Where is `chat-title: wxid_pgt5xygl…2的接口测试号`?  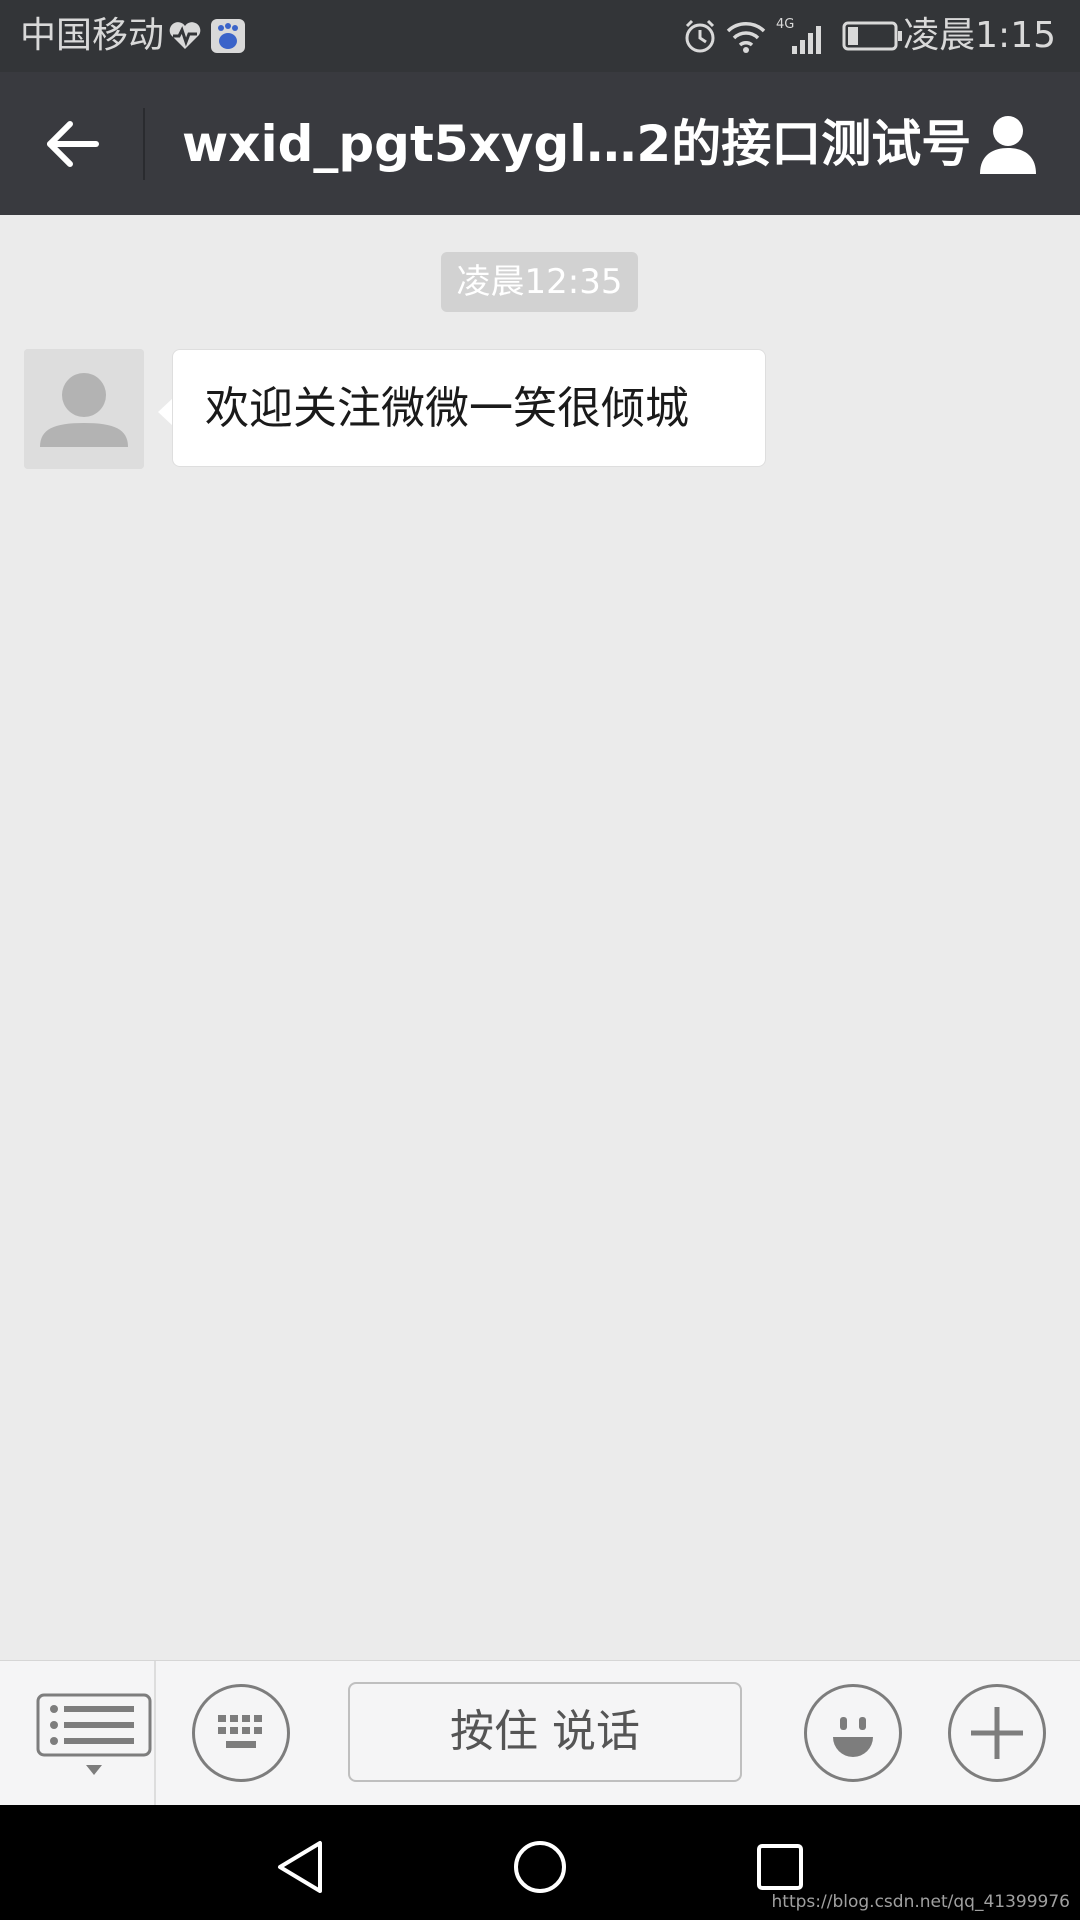
chat-title: wxid_pgt5xygl…2的接口测试号 is located at coordinates (577, 144).